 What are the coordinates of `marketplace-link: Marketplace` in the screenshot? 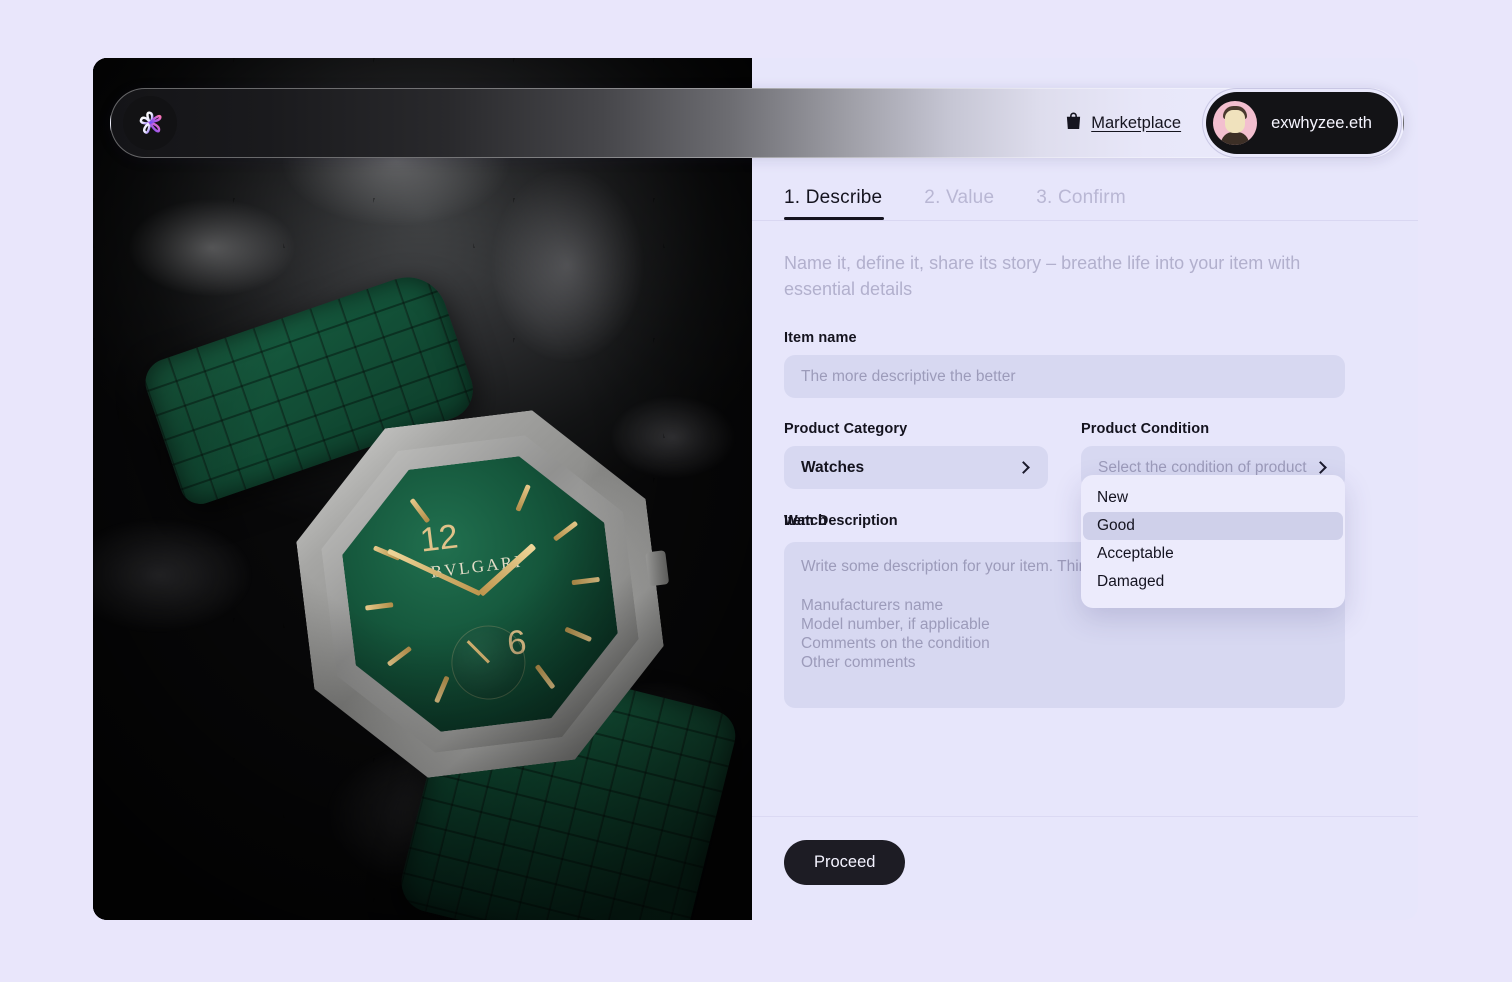 It's located at (1123, 123).